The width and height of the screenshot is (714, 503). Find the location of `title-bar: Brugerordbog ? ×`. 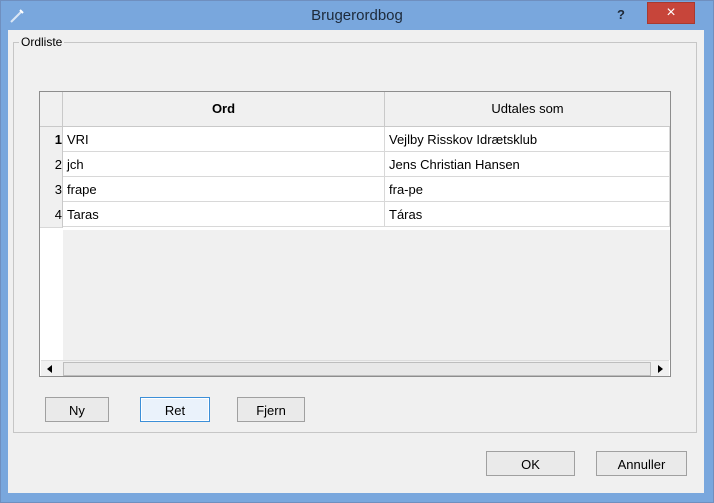

title-bar: Brugerordbog ? × is located at coordinates (357, 16).